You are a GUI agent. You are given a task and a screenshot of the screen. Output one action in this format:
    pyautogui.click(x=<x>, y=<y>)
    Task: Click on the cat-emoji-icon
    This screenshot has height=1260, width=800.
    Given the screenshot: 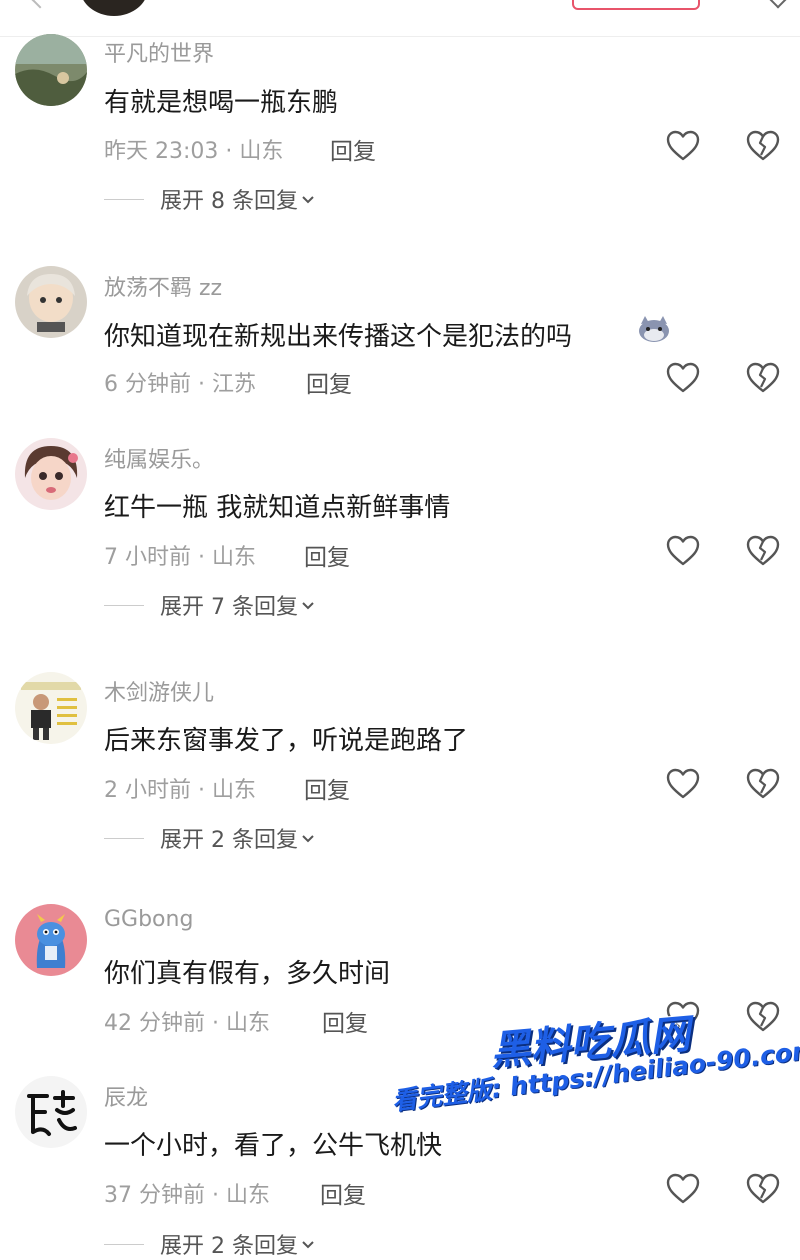 What is the action you would take?
    pyautogui.click(x=654, y=329)
    